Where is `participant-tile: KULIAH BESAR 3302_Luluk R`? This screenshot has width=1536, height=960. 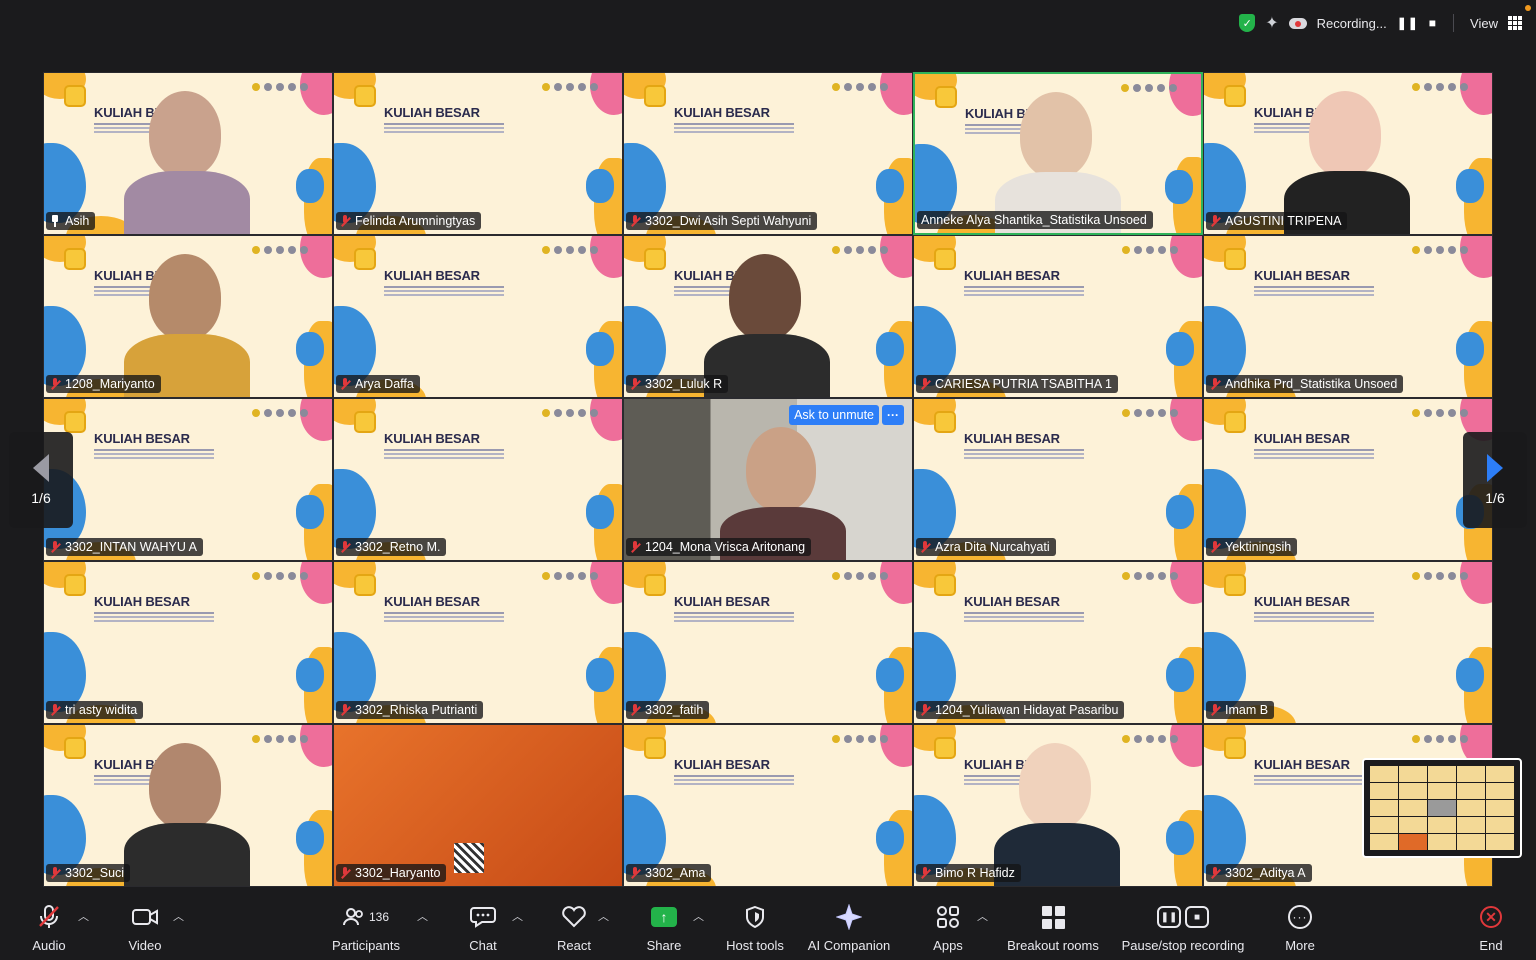 participant-tile: KULIAH BESAR 3302_Luluk R is located at coordinates (768, 316).